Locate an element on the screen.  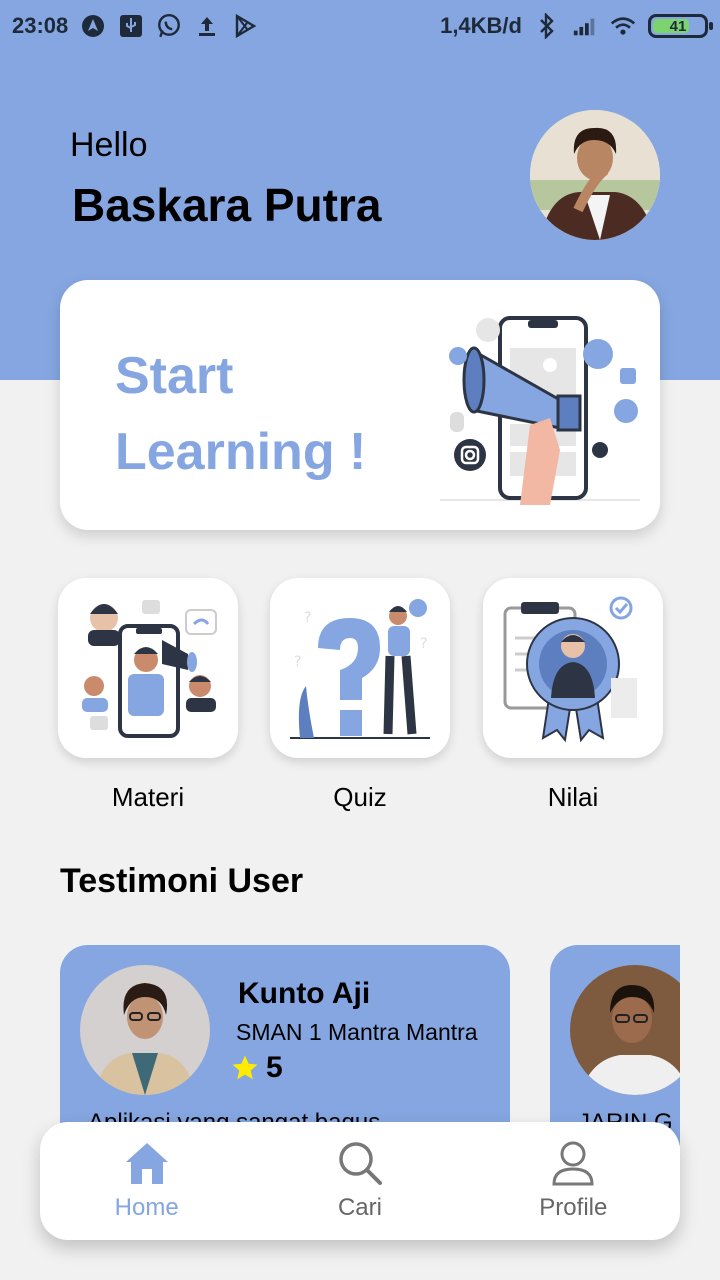
quiz-illustration: ? ? ? is located at coordinates (360, 669).